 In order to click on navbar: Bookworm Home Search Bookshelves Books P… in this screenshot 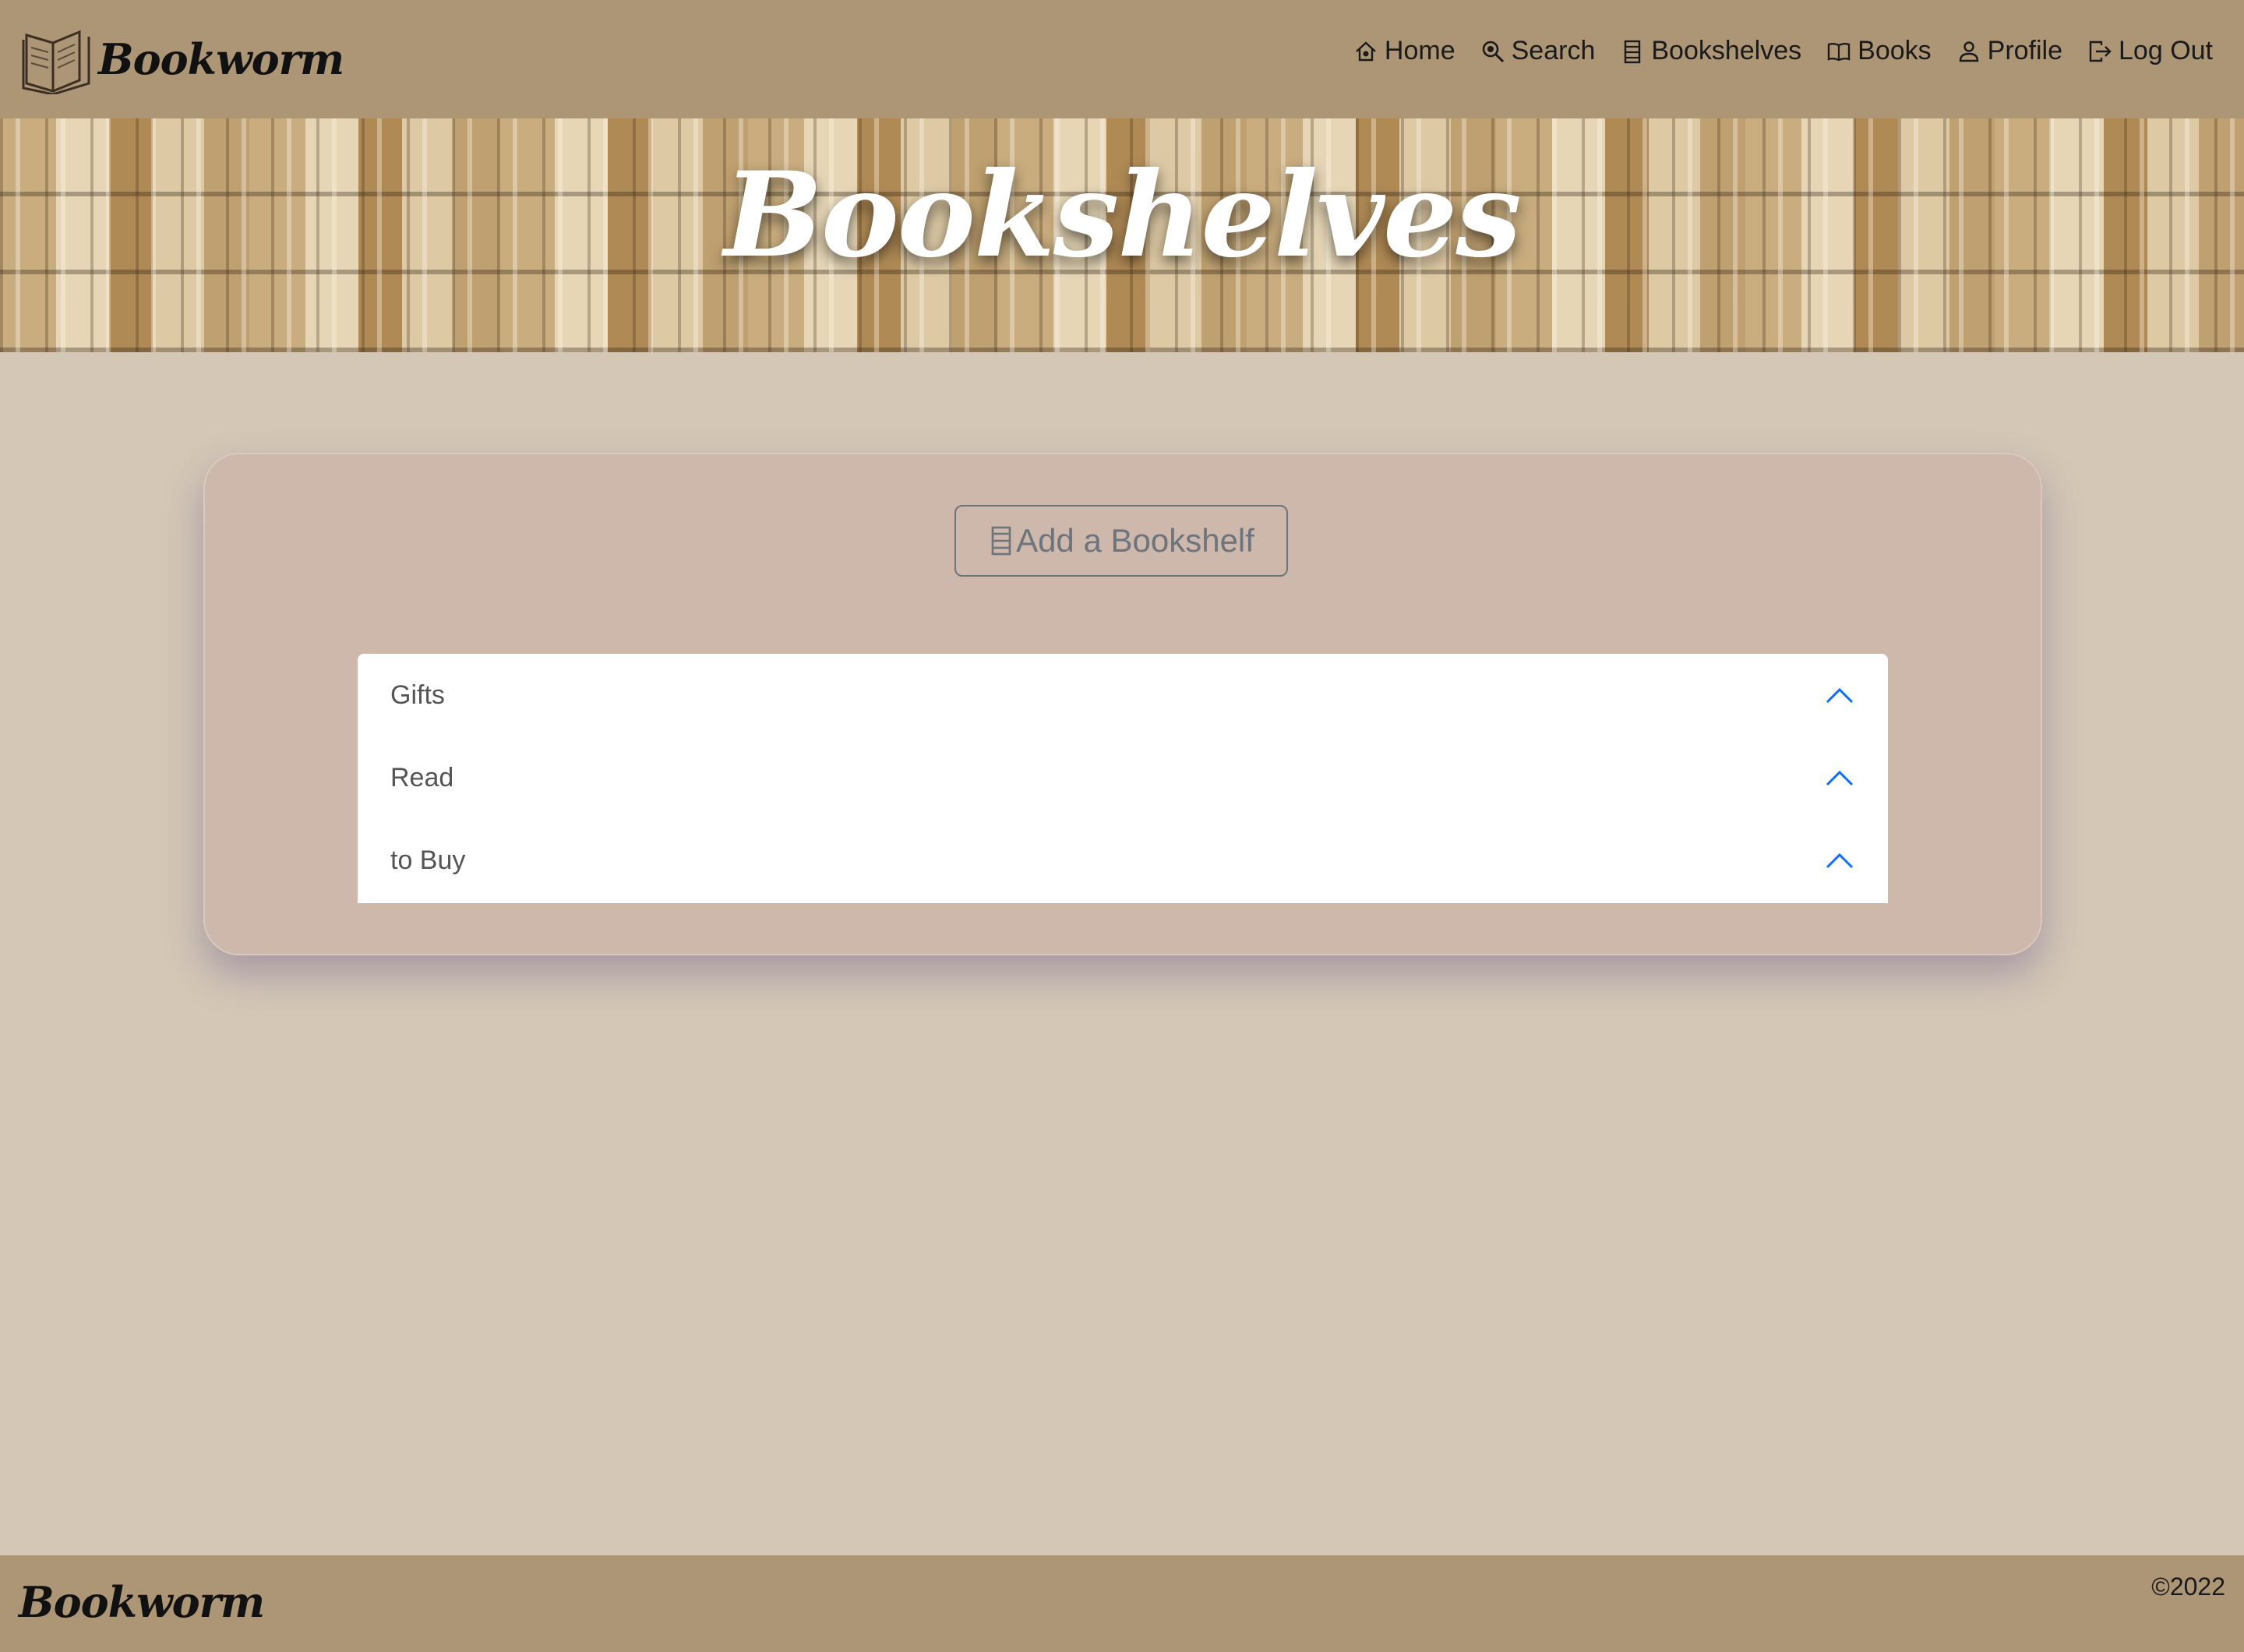, I will do `click(1122, 59)`.